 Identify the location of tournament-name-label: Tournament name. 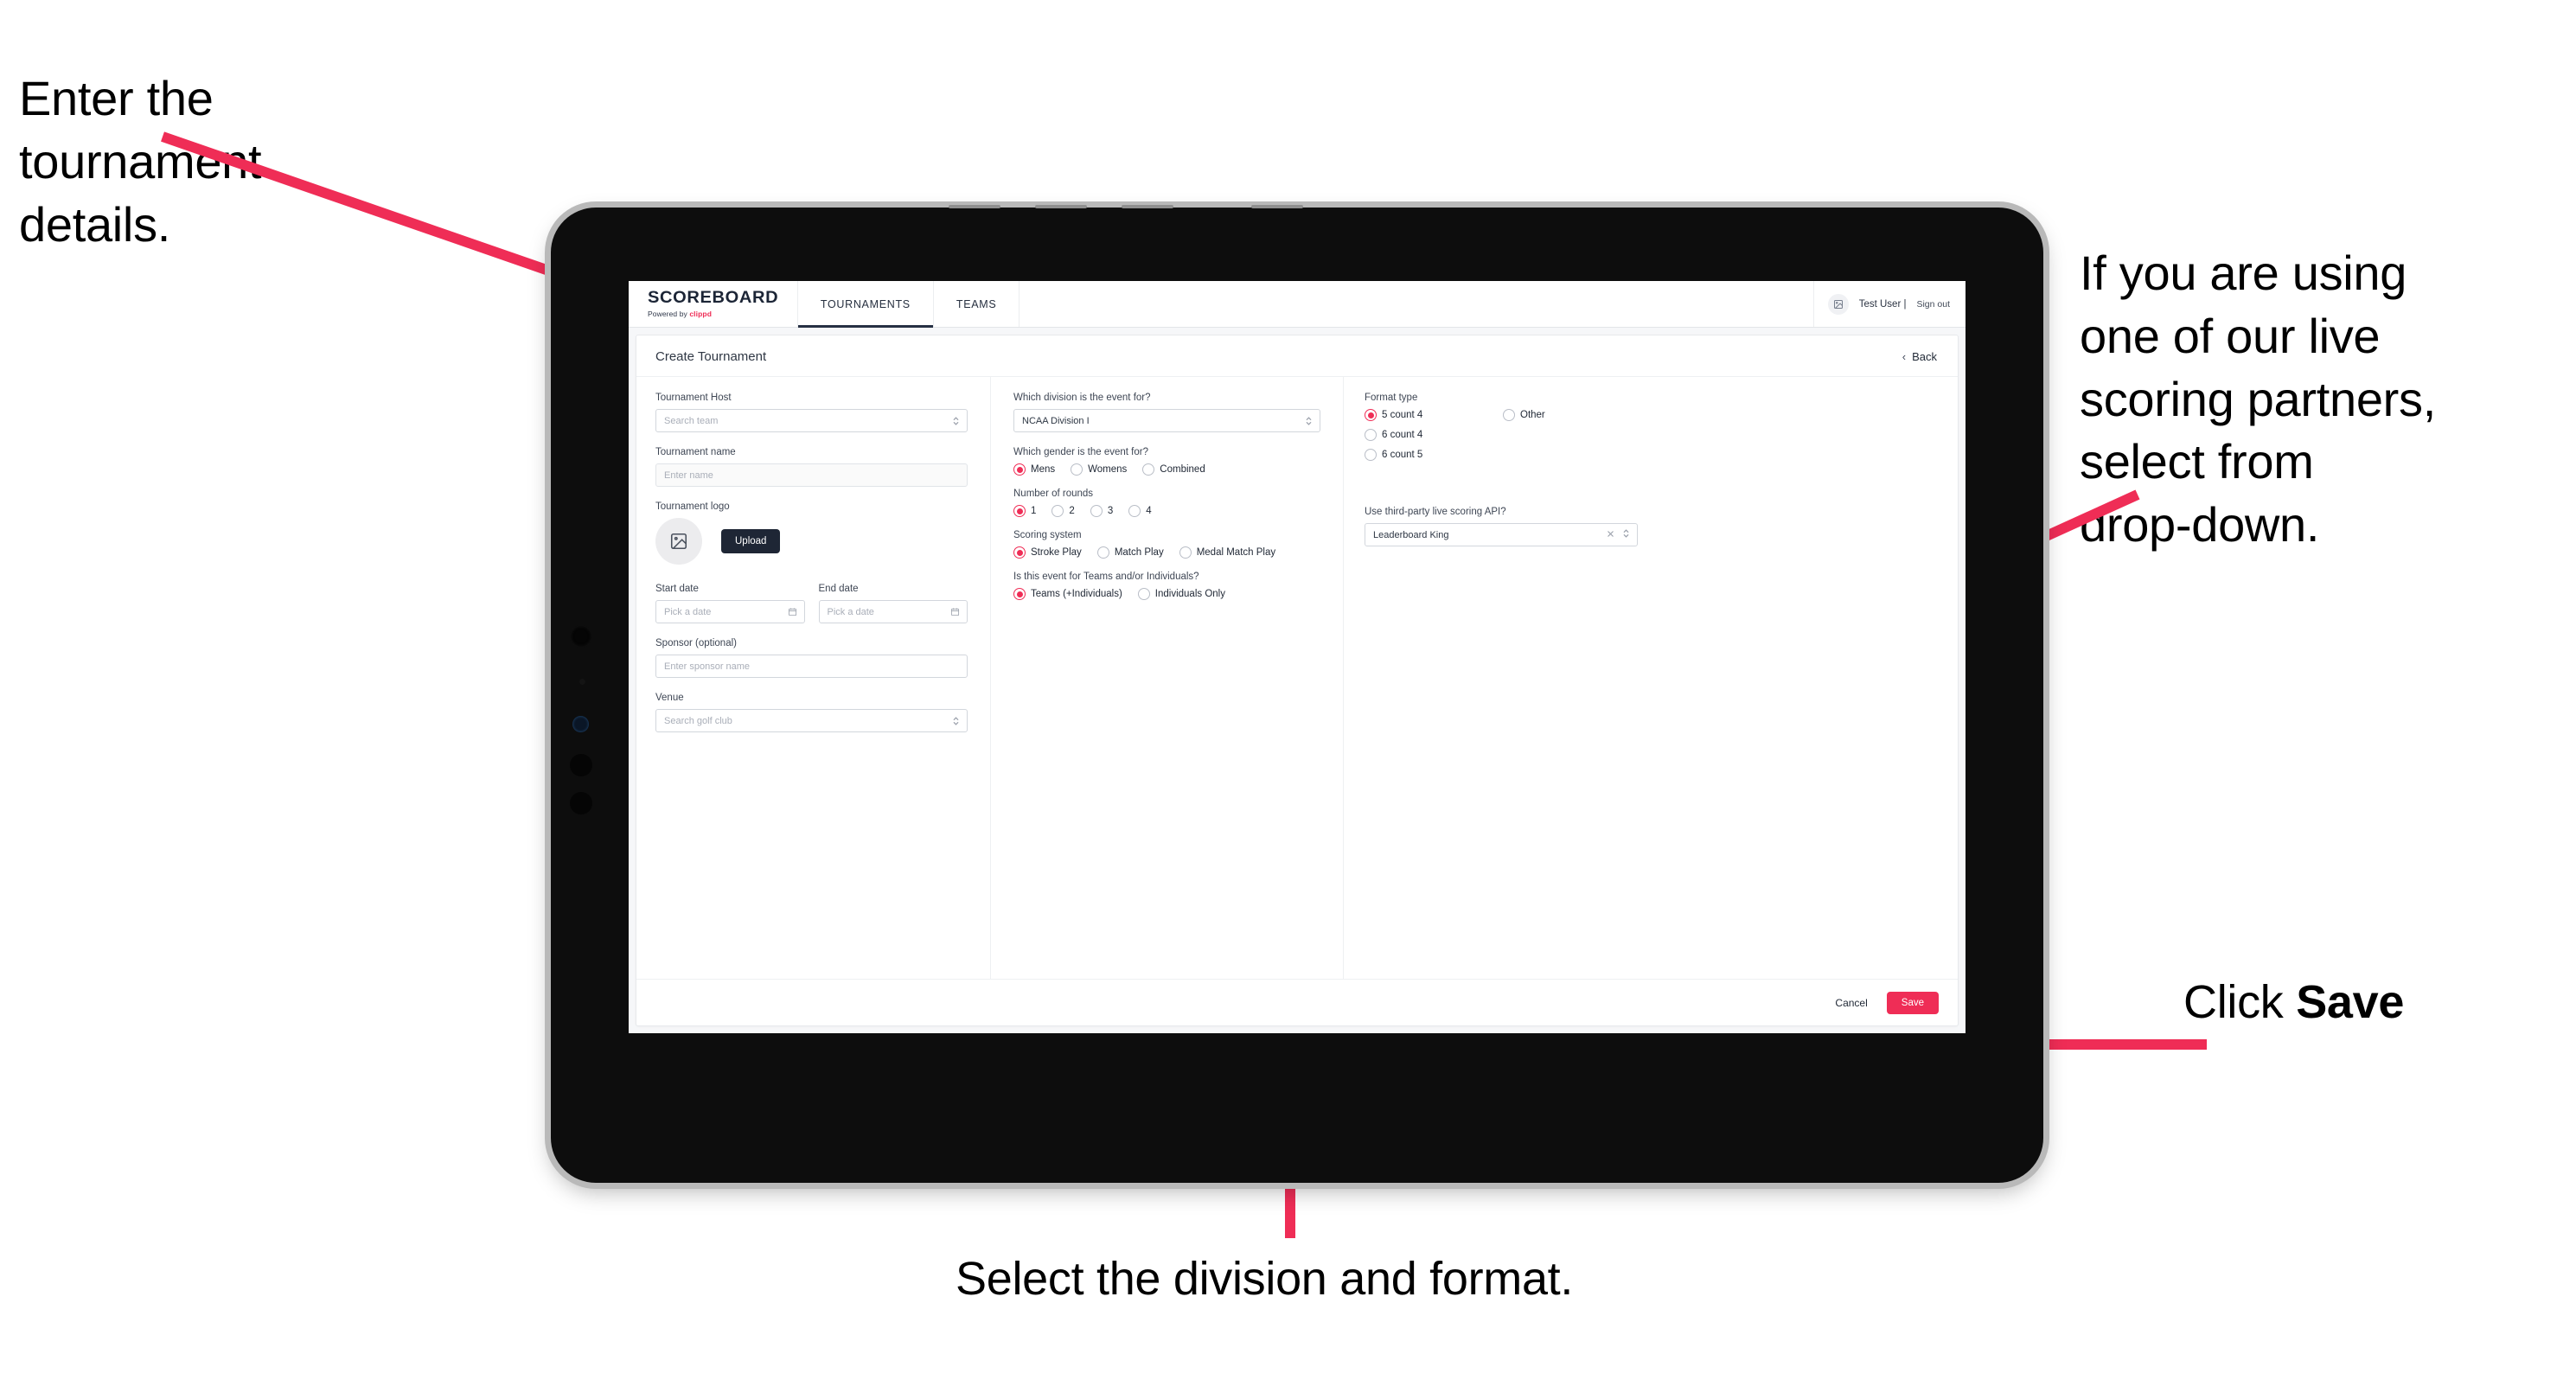
(696, 452).